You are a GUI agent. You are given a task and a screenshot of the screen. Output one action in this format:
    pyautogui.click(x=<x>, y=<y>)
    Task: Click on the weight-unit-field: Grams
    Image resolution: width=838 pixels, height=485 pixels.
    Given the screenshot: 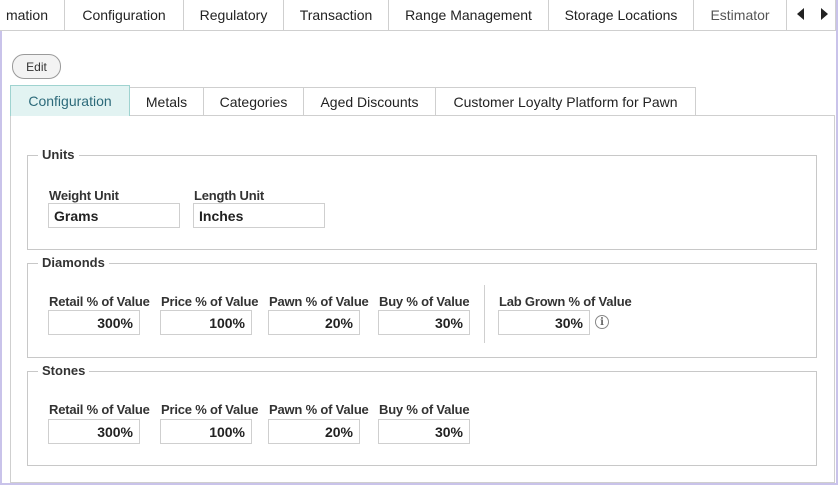 What is the action you would take?
    pyautogui.click(x=114, y=215)
    